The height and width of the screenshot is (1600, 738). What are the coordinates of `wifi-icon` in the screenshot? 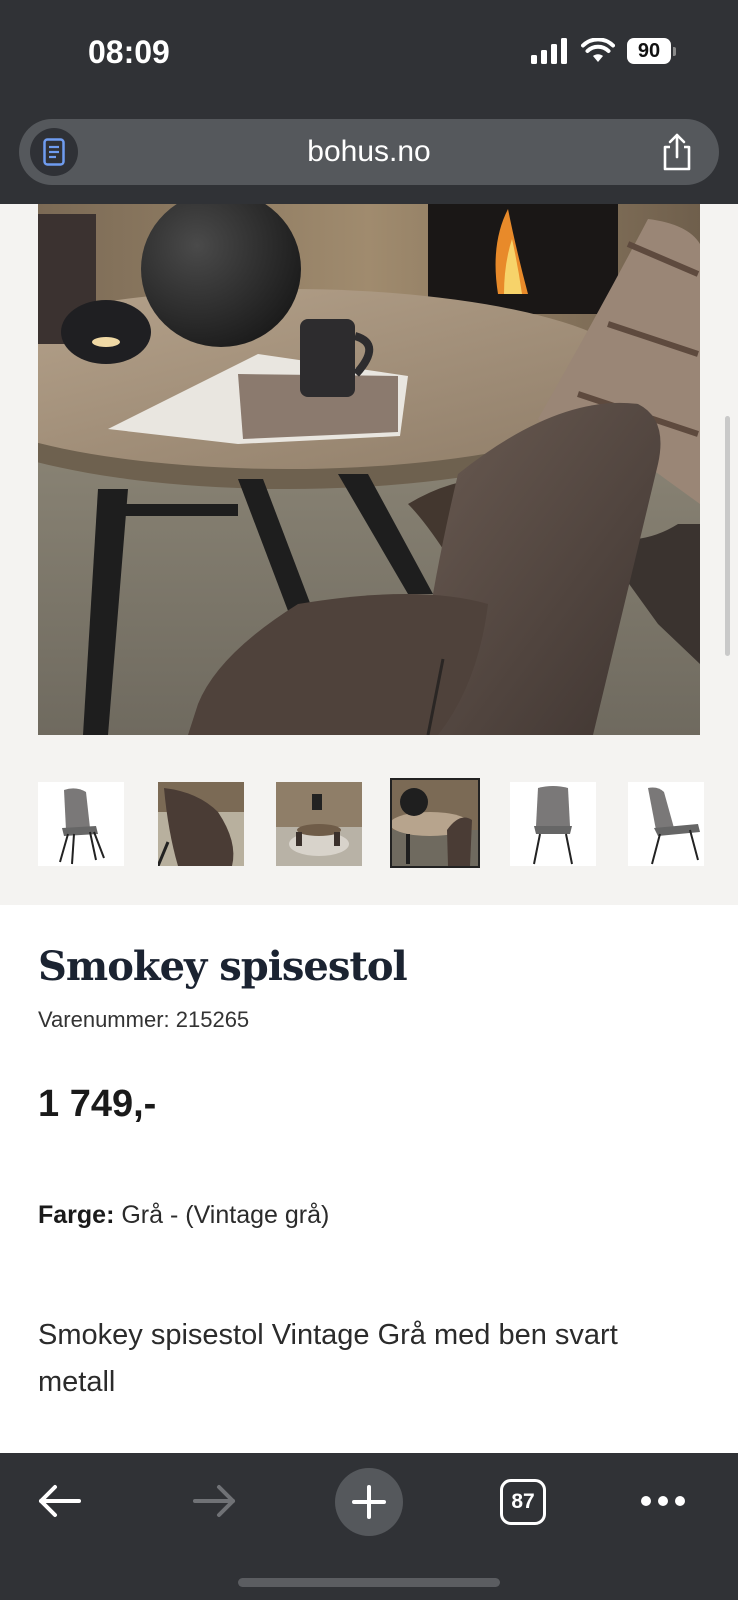 It's located at (598, 50).